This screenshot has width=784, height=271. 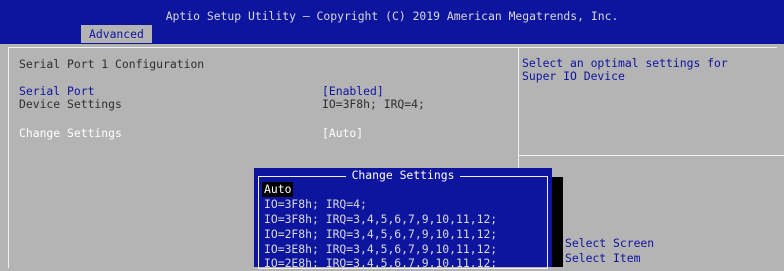 What do you see at coordinates (573, 76) in the screenshot?
I see `help-text-line-2: Super IO Device` at bounding box center [573, 76].